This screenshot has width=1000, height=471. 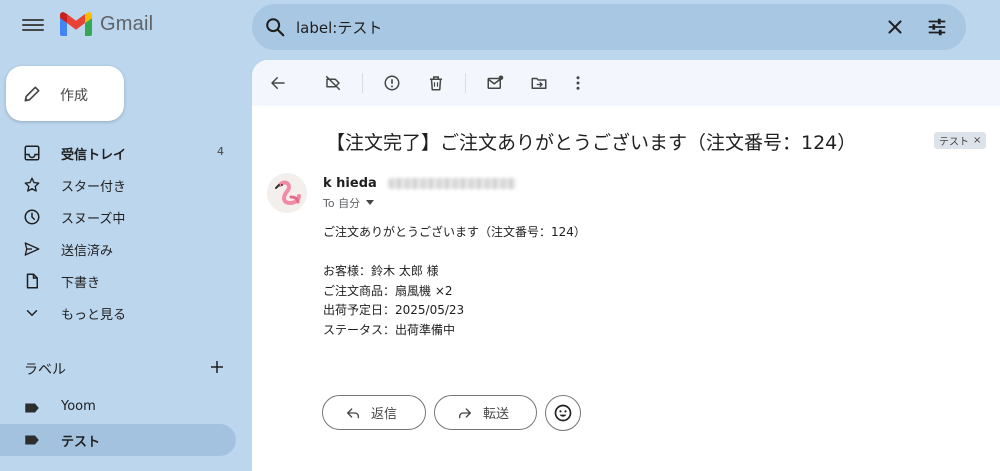 I want to click on email-toolbar, so click(x=626, y=83).